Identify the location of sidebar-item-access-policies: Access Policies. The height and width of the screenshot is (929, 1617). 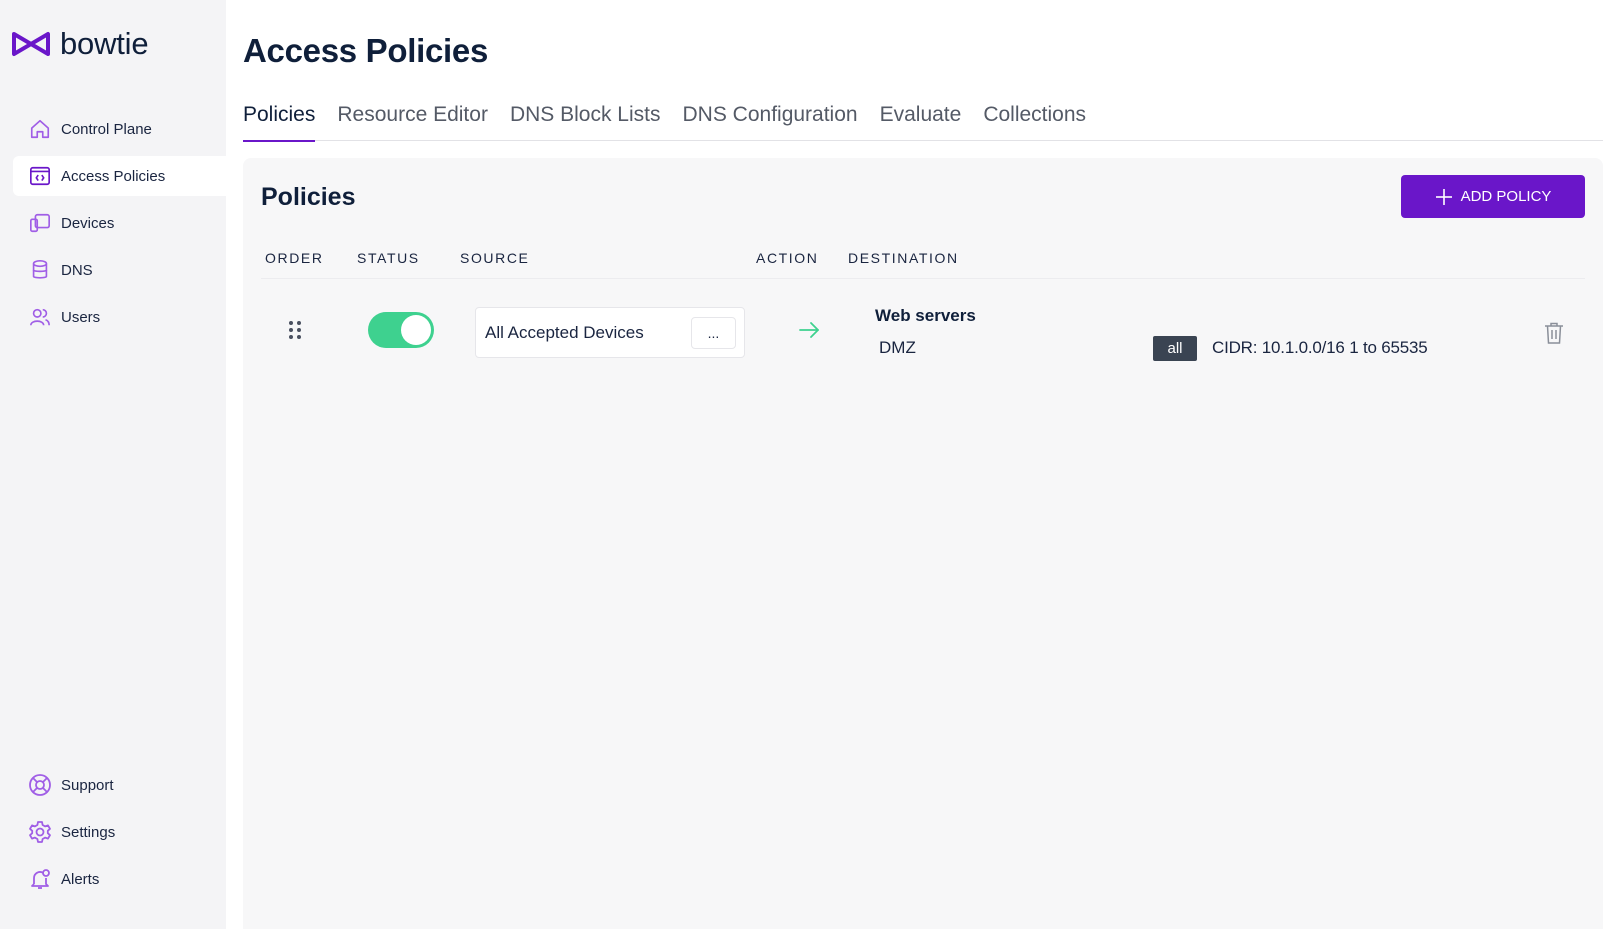
(119, 176).